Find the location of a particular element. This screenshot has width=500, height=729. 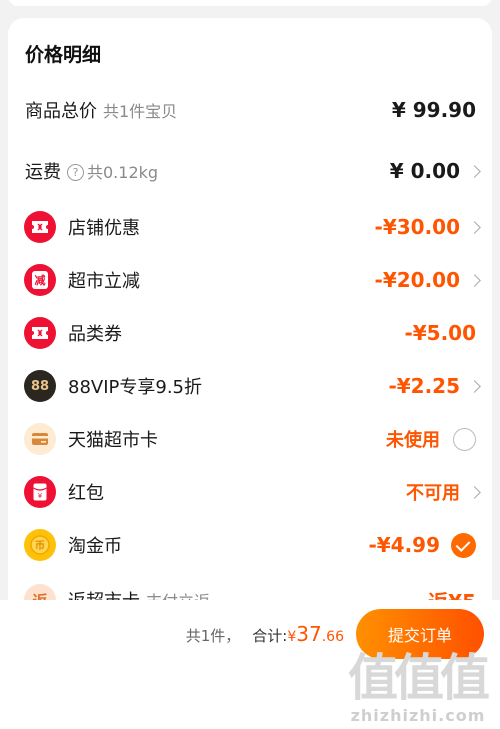

order-total: 共1件， 合计:¥37.66 is located at coordinates (265, 634).